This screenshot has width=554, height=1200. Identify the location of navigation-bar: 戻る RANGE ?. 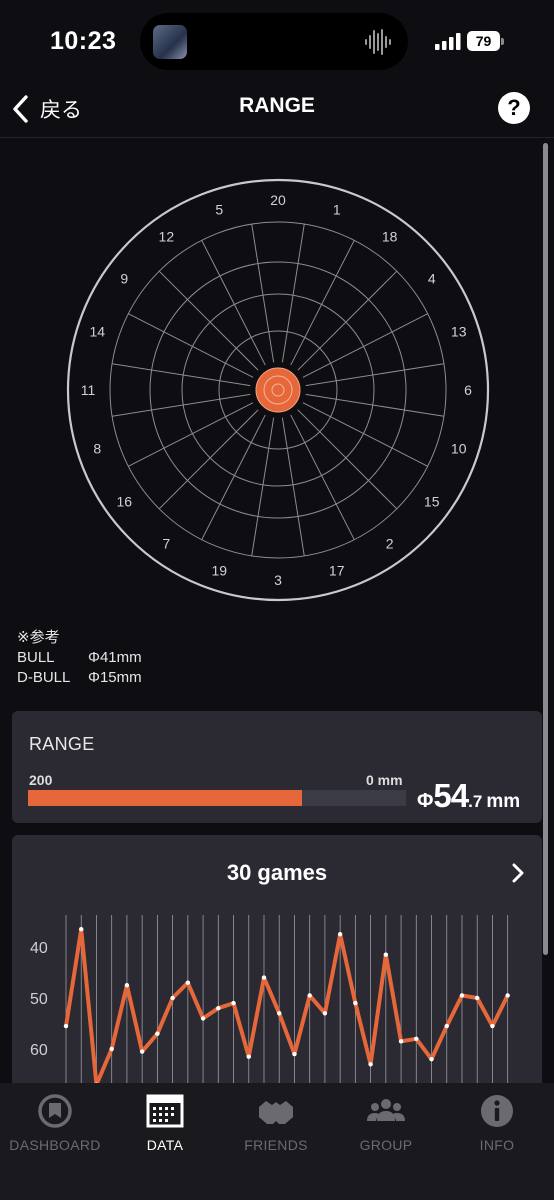
(277, 109).